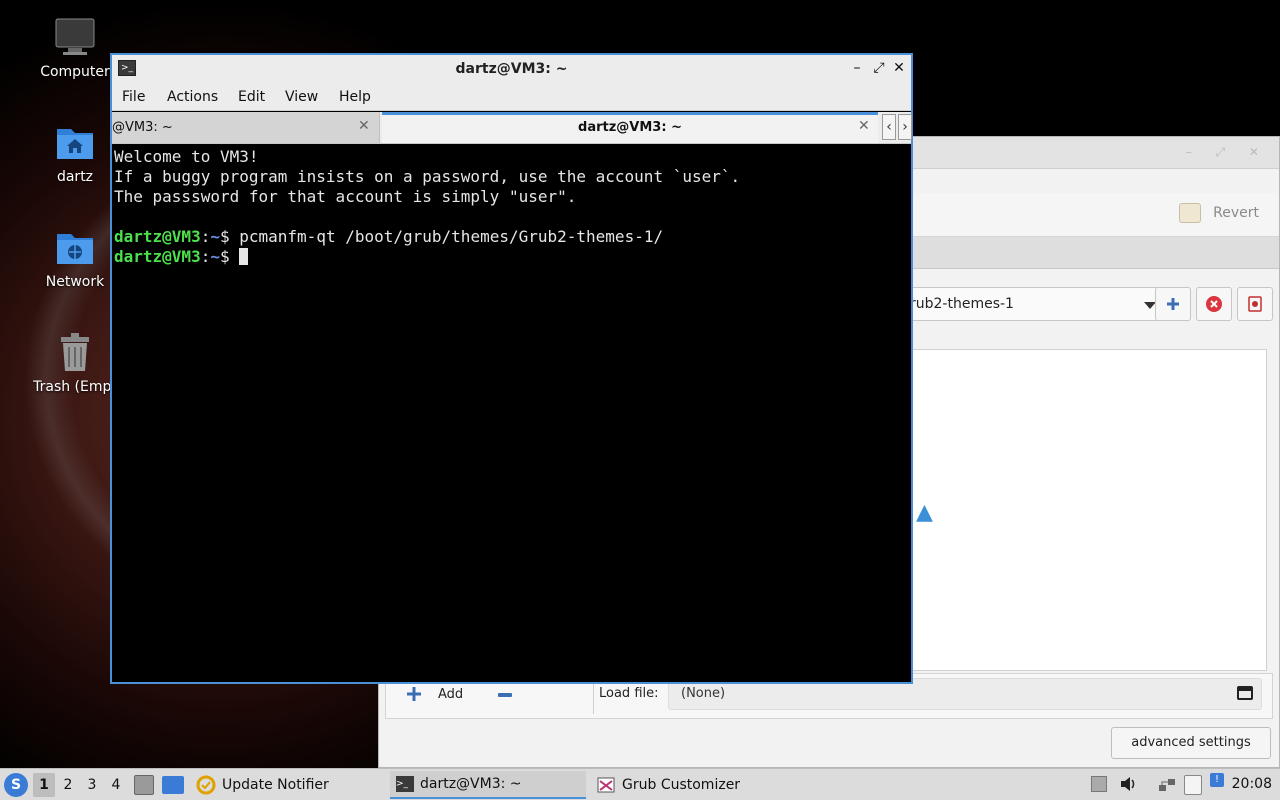 This screenshot has height=800, width=1280. What do you see at coordinates (1128, 784) in the screenshot?
I see `volume-icon` at bounding box center [1128, 784].